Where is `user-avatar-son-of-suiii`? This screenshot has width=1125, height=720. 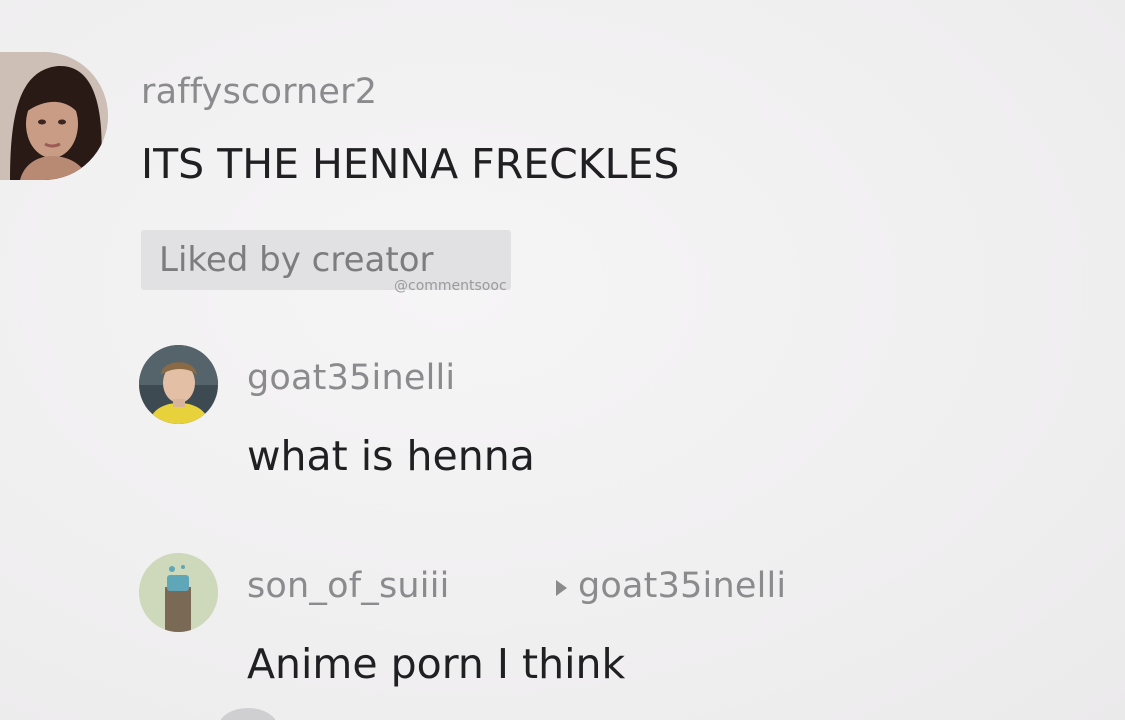 user-avatar-son-of-suiii is located at coordinates (178, 592).